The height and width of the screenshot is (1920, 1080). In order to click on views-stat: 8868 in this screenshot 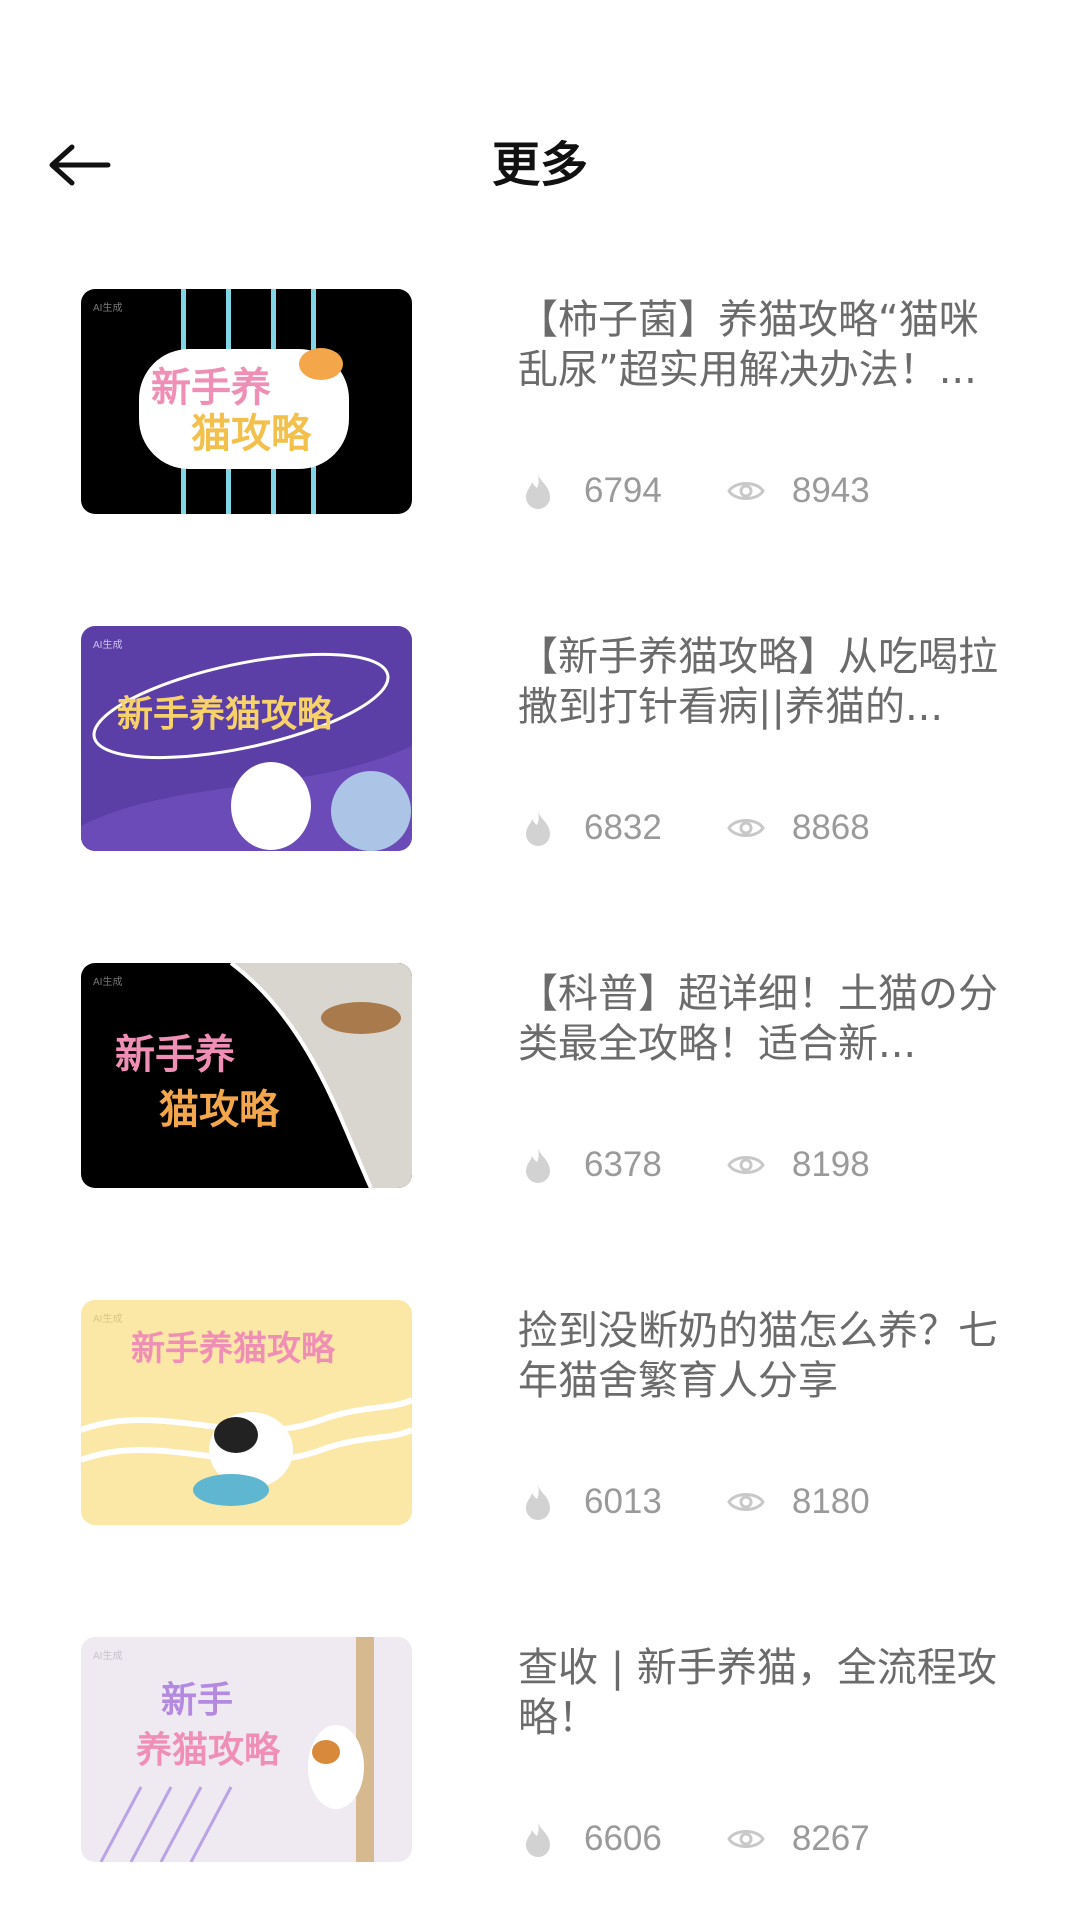, I will do `click(798, 828)`.